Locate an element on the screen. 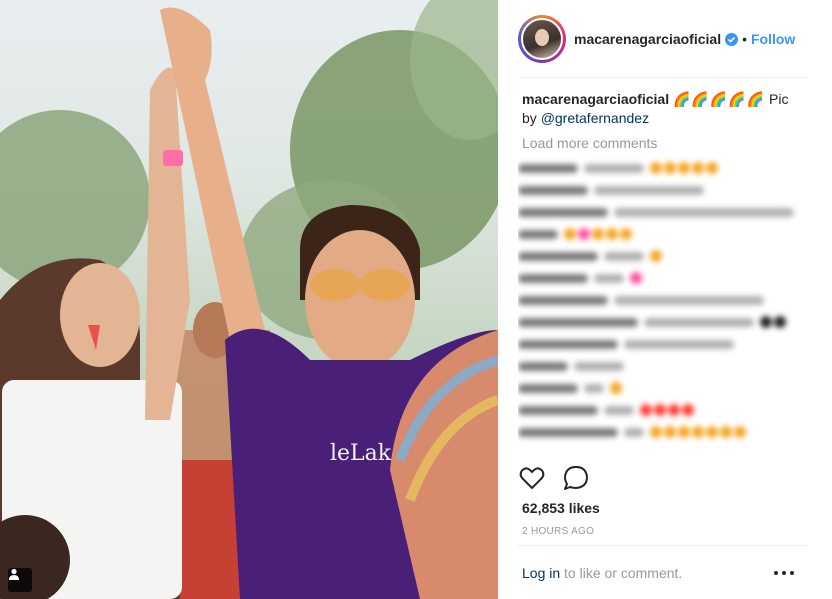 The width and height of the screenshot is (832, 599). likes-count: 62,853 likes is located at coordinates (561, 508).